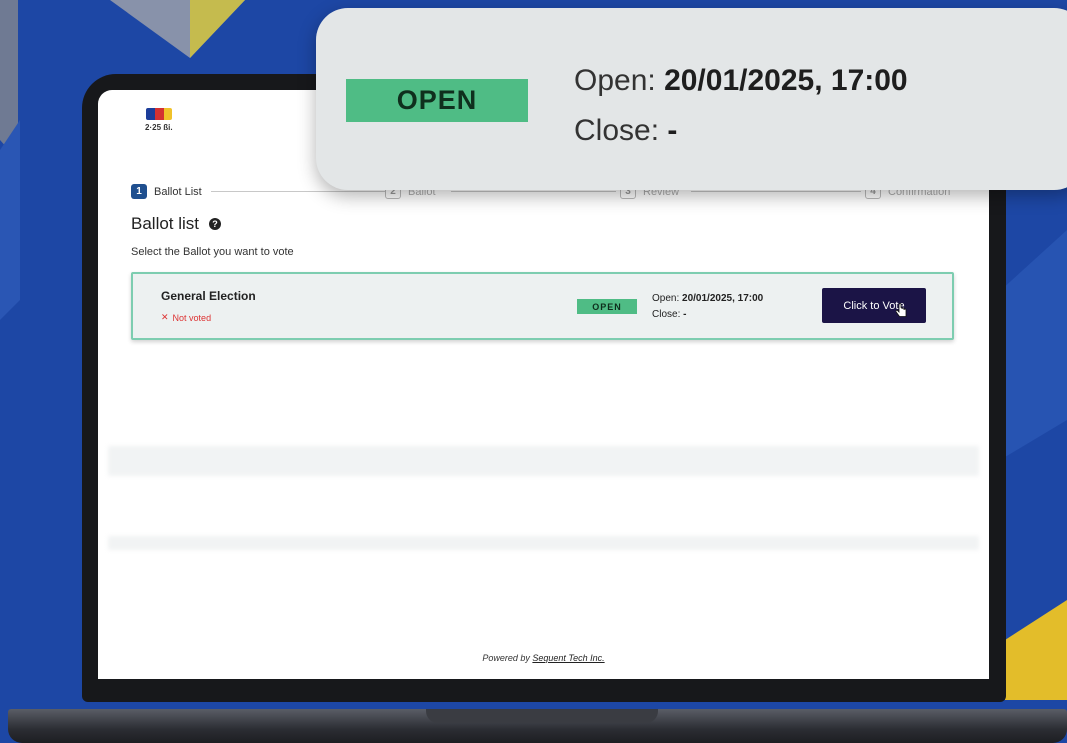 This screenshot has height=743, width=1067. Describe the element at coordinates (165, 317) in the screenshot. I see `cross-icon: ✕` at that location.